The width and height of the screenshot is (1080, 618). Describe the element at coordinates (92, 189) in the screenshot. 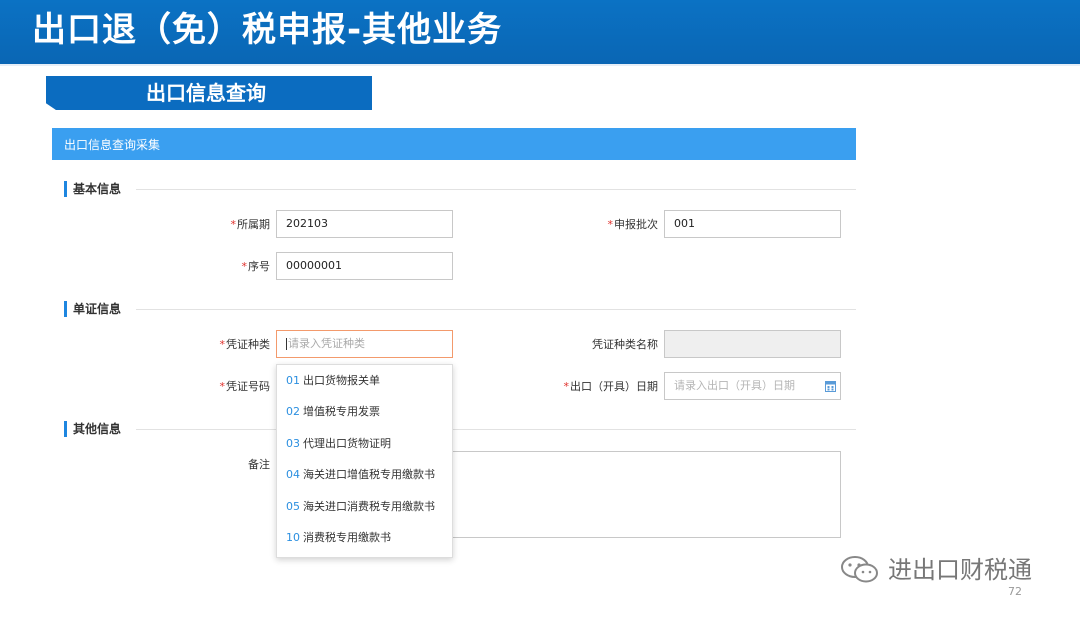

I see `group-title-basic: 基本信息` at that location.